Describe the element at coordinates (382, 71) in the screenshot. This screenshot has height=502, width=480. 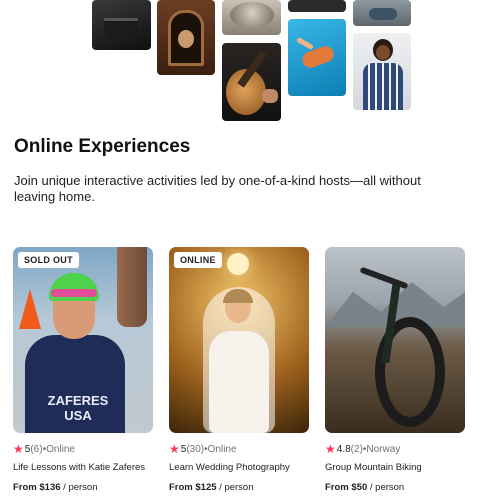
I see `collage-photo-singer` at that location.